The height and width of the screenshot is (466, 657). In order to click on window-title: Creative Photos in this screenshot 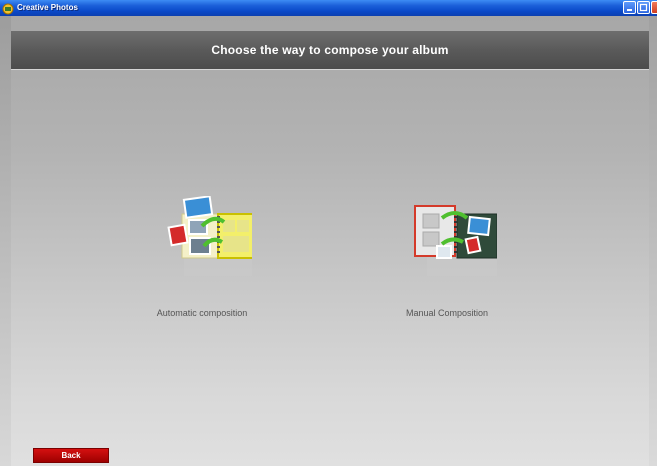, I will do `click(47, 7)`.